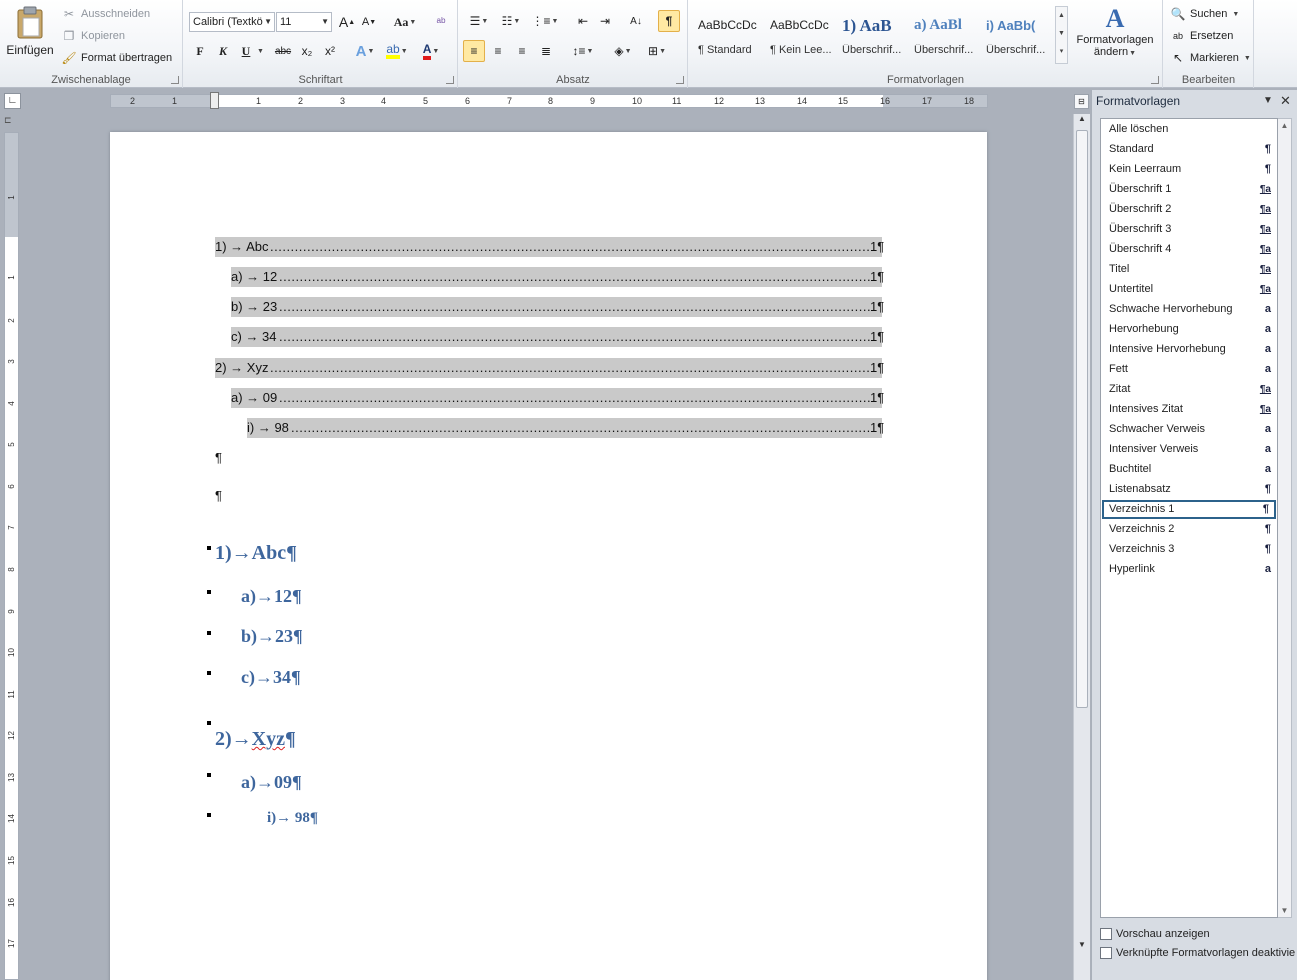  Describe the element at coordinates (283, 51) in the screenshot. I see `strikethrough-button: abc` at that location.